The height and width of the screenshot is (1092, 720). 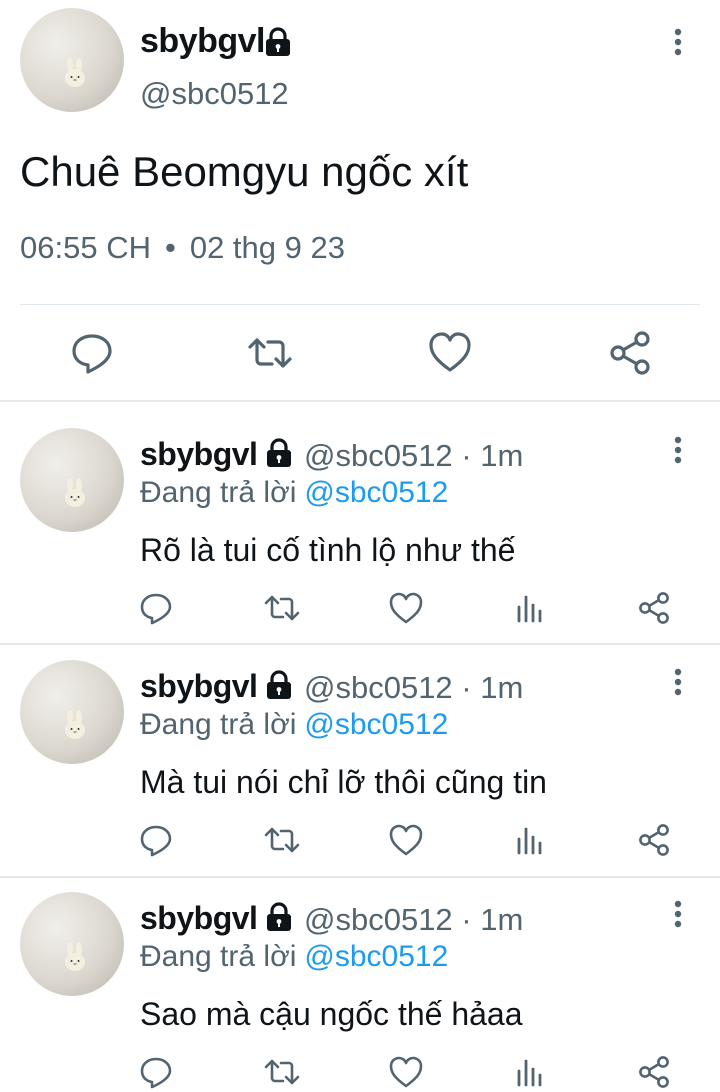 I want to click on tweet-date: 02 thg 9 23, so click(x=267, y=247).